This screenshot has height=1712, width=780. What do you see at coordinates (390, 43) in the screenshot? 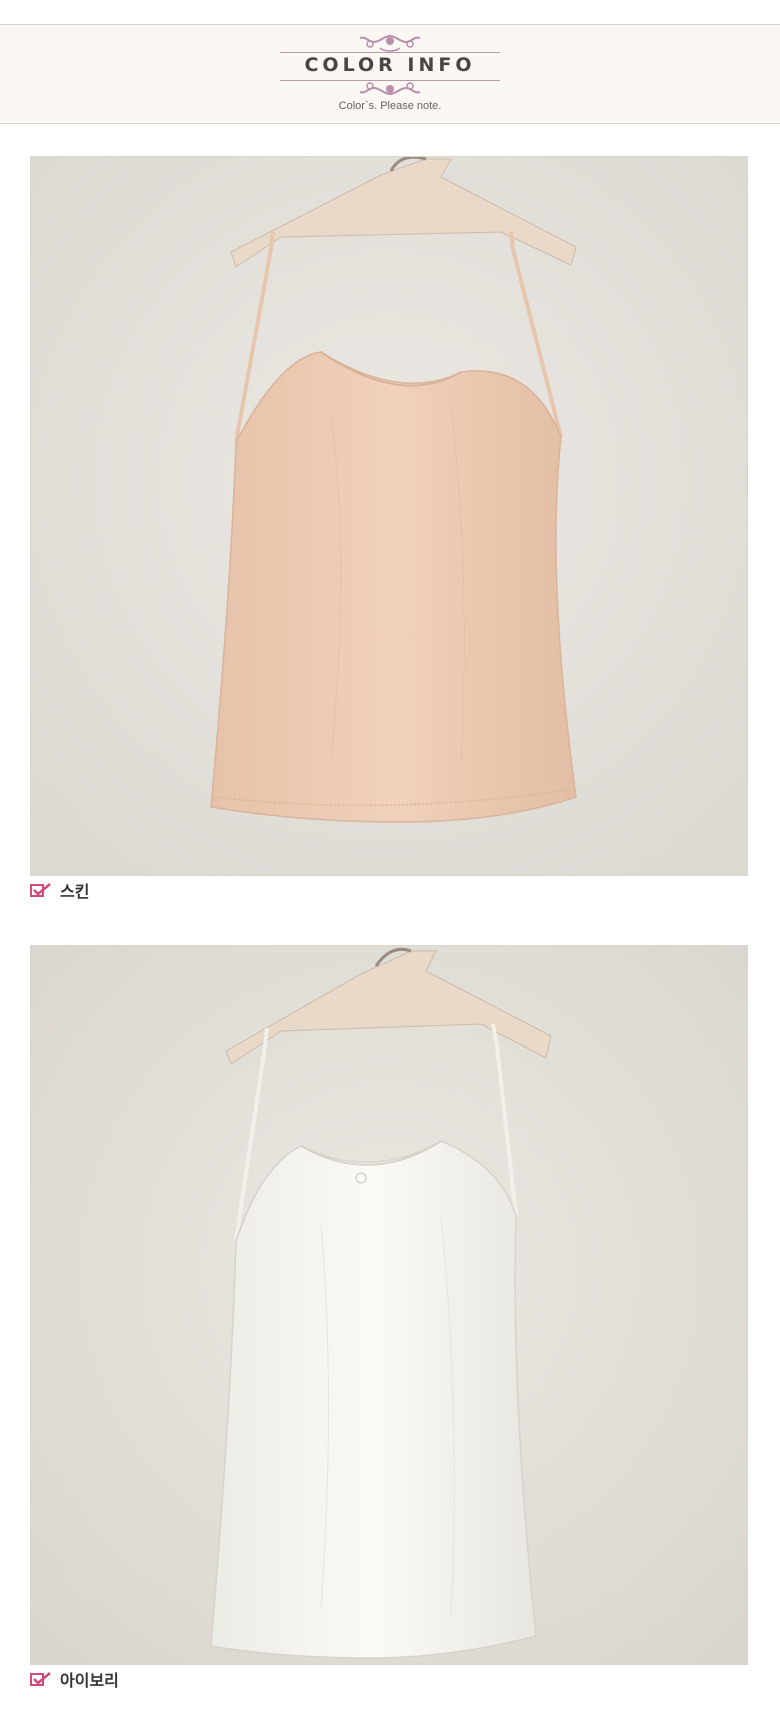
I see `ornament-top-icon` at bounding box center [390, 43].